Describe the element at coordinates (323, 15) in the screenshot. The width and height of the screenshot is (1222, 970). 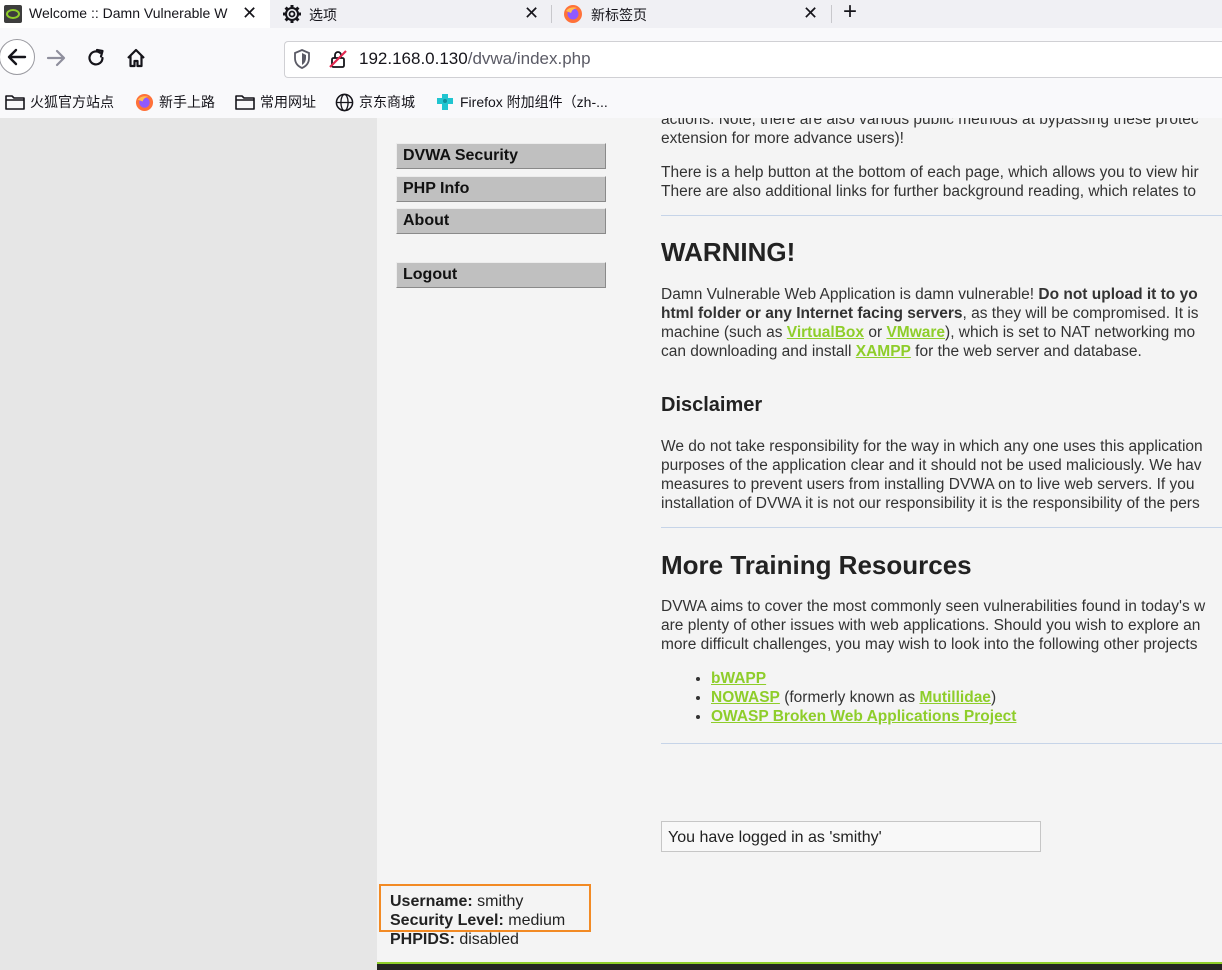
I see `tab-title: 选项` at that location.